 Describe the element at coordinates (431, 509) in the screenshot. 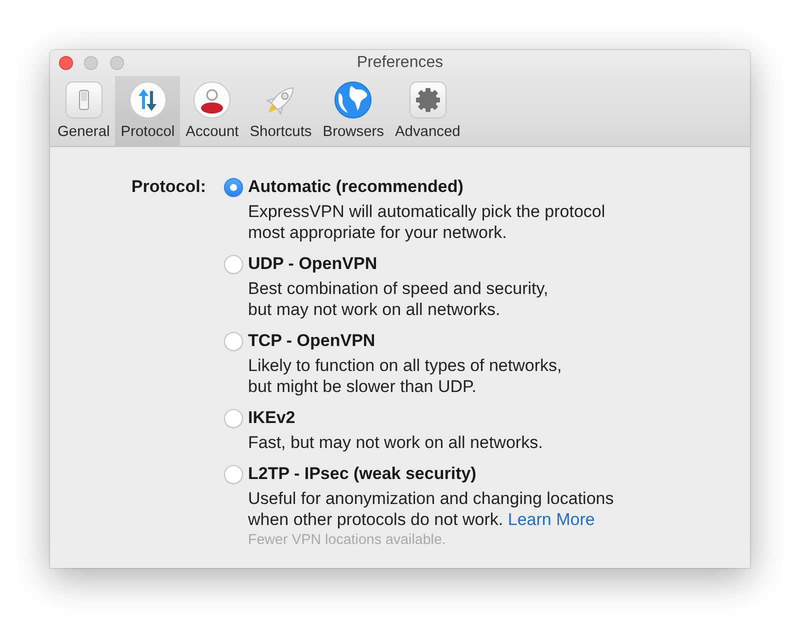

I see `option-description: Useful for anonymization and changing locations when other protocols do not work. Learn More` at that location.